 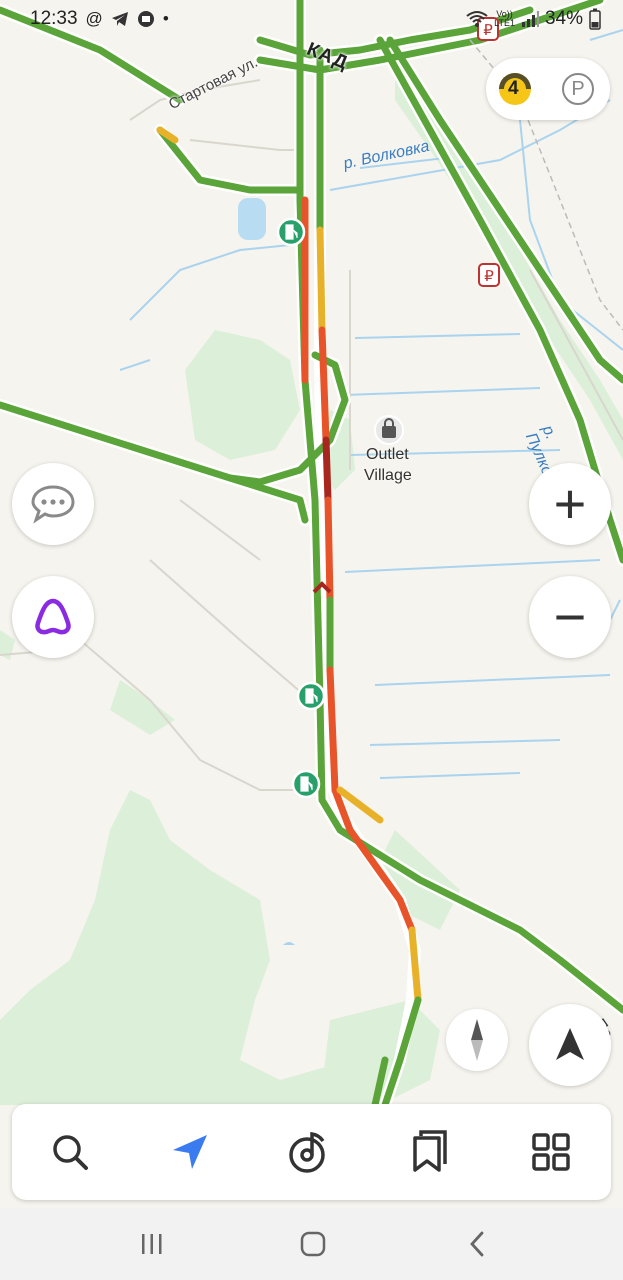 I want to click on pond, so click(x=252, y=219).